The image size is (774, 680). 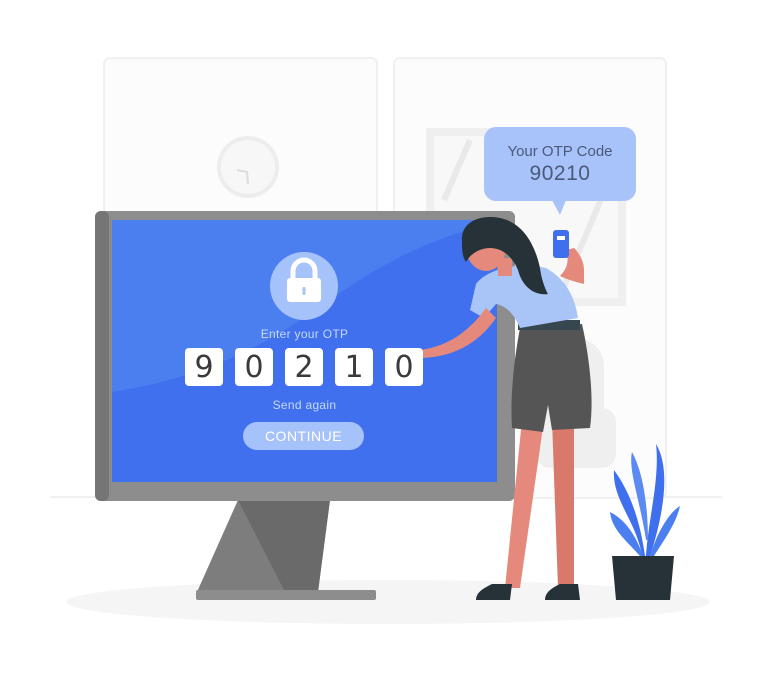 I want to click on otp-digit-4: 1, so click(x=354, y=367).